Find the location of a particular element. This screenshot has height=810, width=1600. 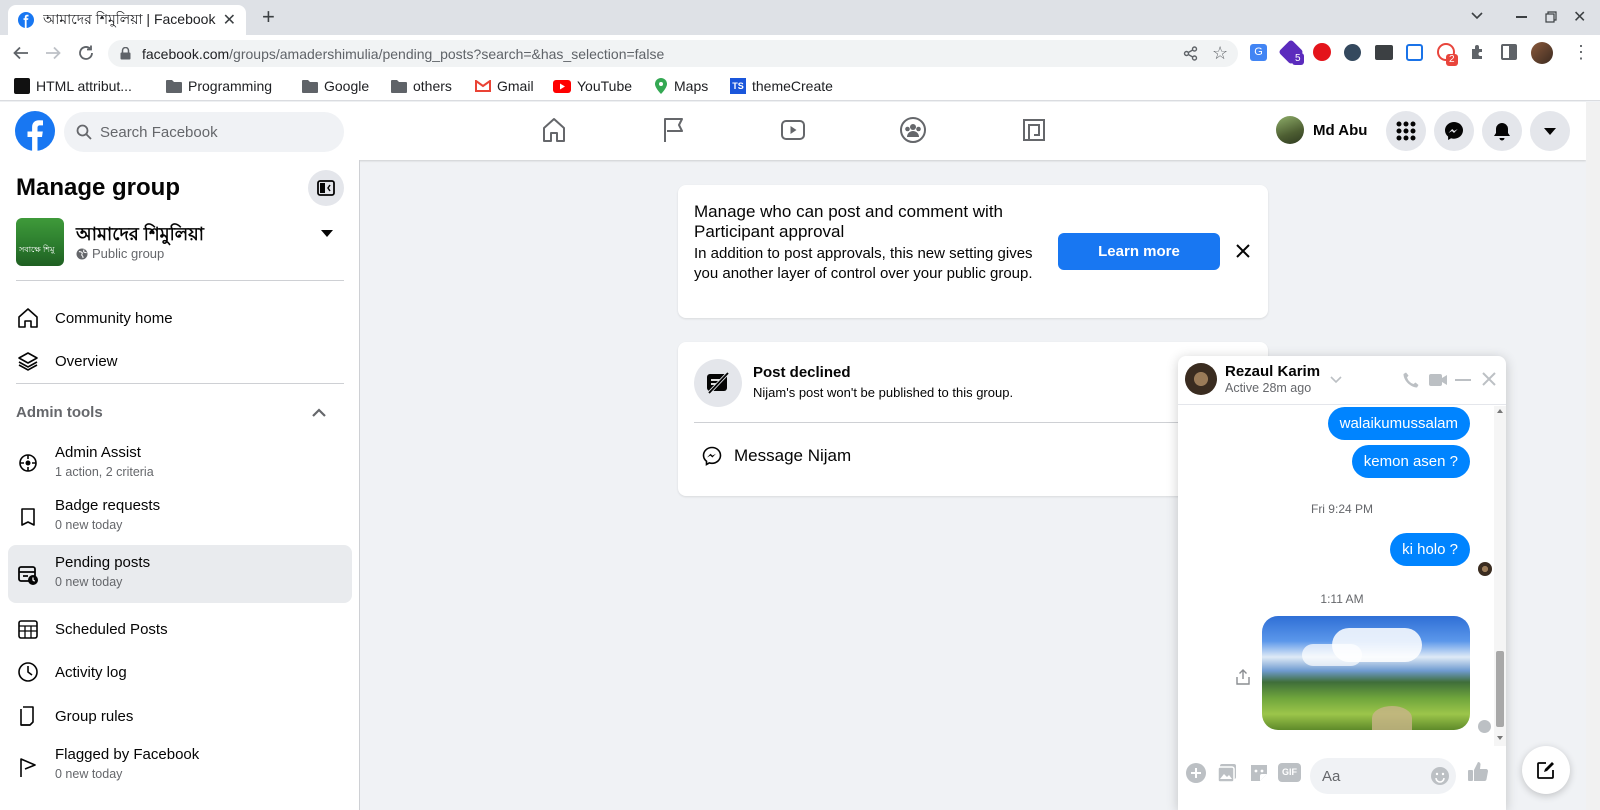

sidebar-item-admin-assist: Admin Assist 1 action, 2 criteria is located at coordinates (180, 462).